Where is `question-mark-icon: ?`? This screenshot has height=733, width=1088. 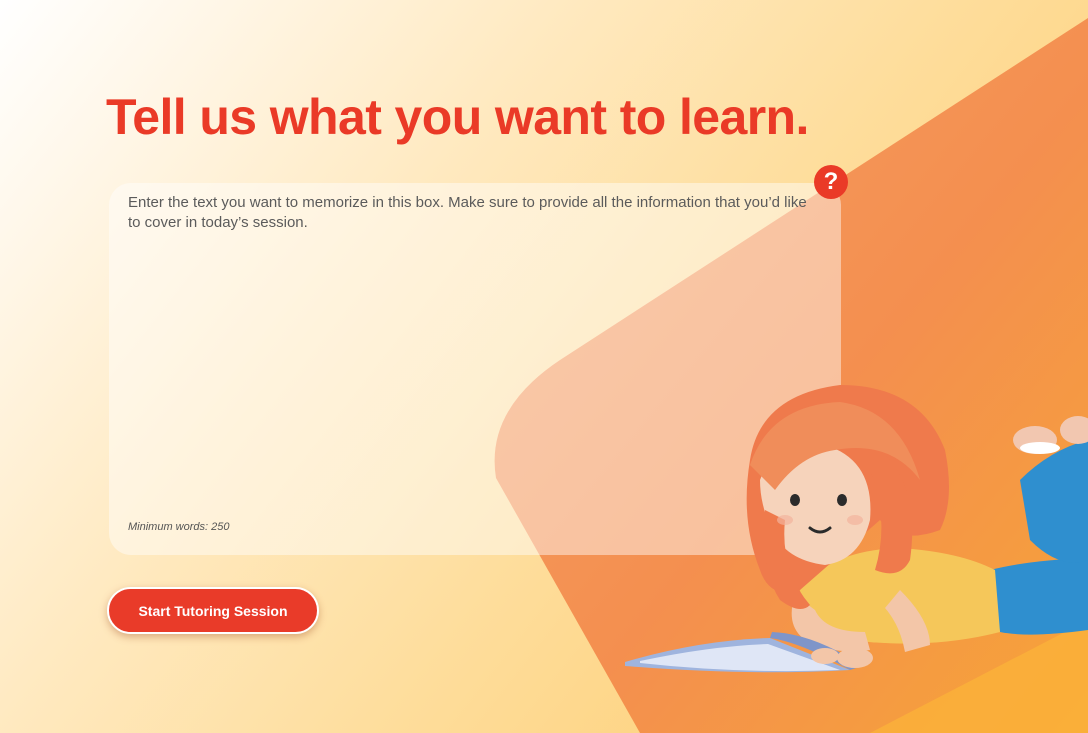 question-mark-icon: ? is located at coordinates (831, 182).